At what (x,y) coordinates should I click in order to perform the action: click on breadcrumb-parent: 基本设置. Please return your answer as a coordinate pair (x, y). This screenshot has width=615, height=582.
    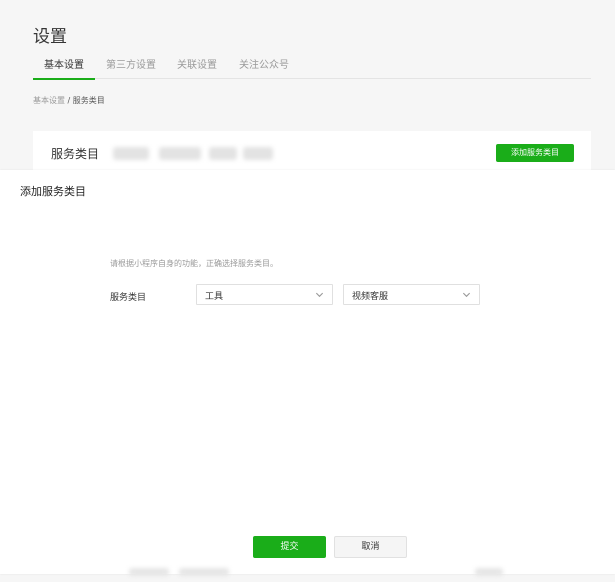
    Looking at the image, I should click on (49, 100).